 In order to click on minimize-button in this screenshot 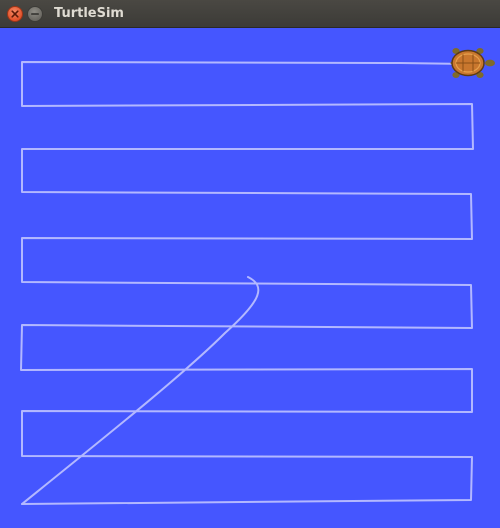, I will do `click(35, 14)`.